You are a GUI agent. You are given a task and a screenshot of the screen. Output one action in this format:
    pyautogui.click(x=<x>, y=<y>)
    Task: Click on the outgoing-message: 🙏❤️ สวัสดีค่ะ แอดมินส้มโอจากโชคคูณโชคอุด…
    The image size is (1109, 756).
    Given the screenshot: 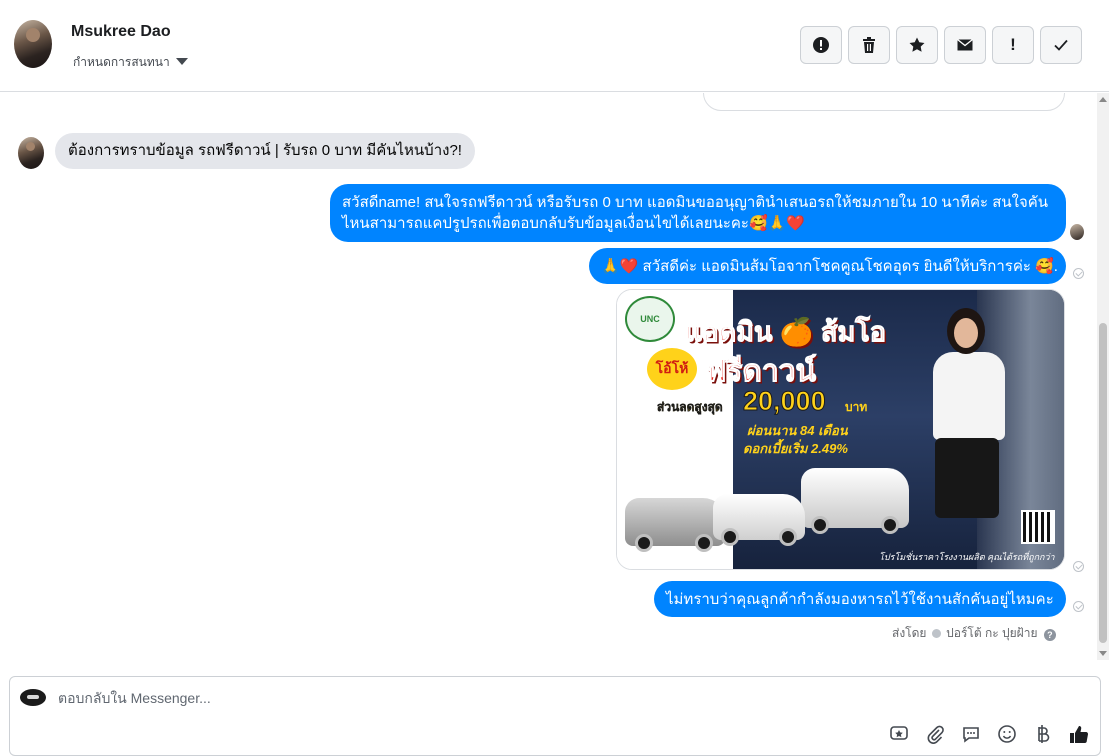 What is the action you would take?
    pyautogui.click(x=827, y=266)
    